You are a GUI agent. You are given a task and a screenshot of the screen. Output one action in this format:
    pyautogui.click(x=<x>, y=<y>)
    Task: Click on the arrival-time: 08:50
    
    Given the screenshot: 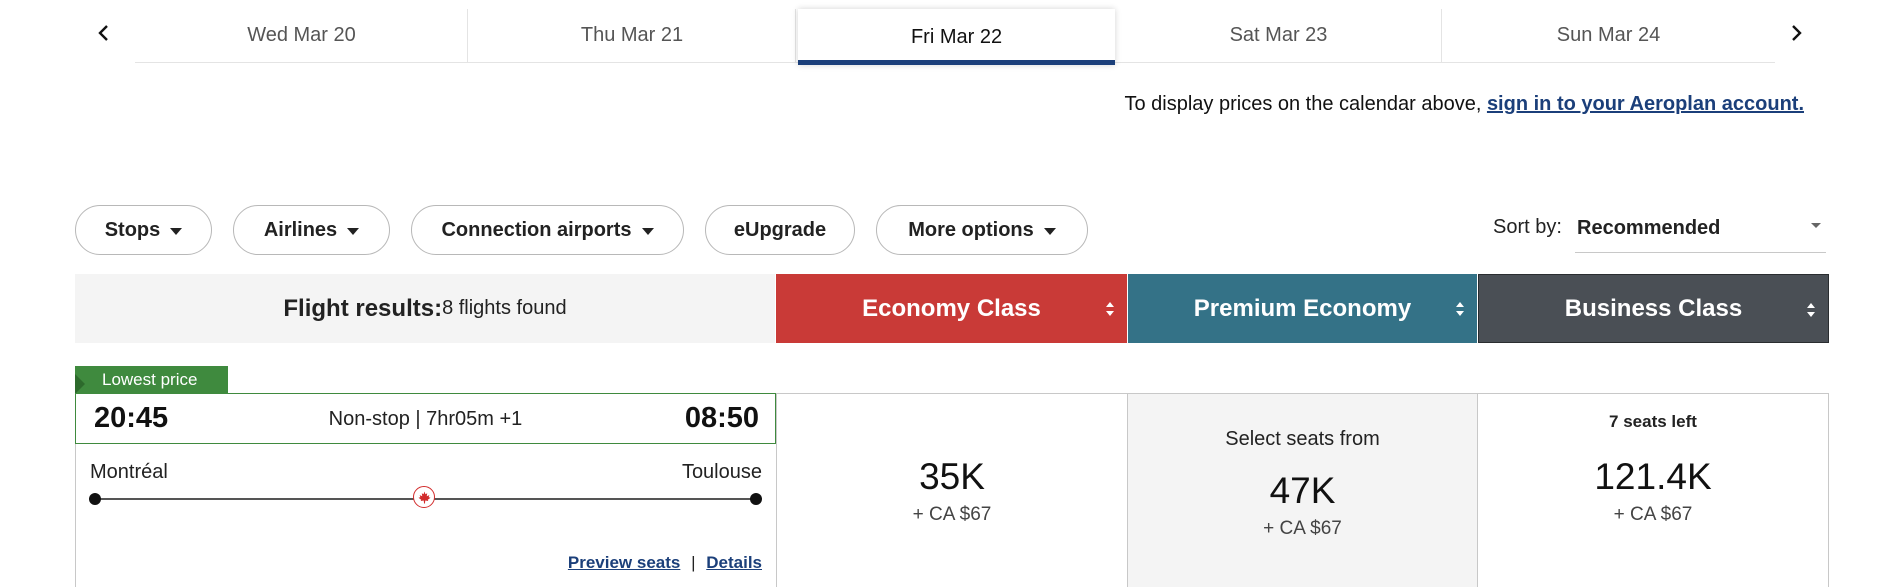 What is the action you would take?
    pyautogui.click(x=721, y=418)
    